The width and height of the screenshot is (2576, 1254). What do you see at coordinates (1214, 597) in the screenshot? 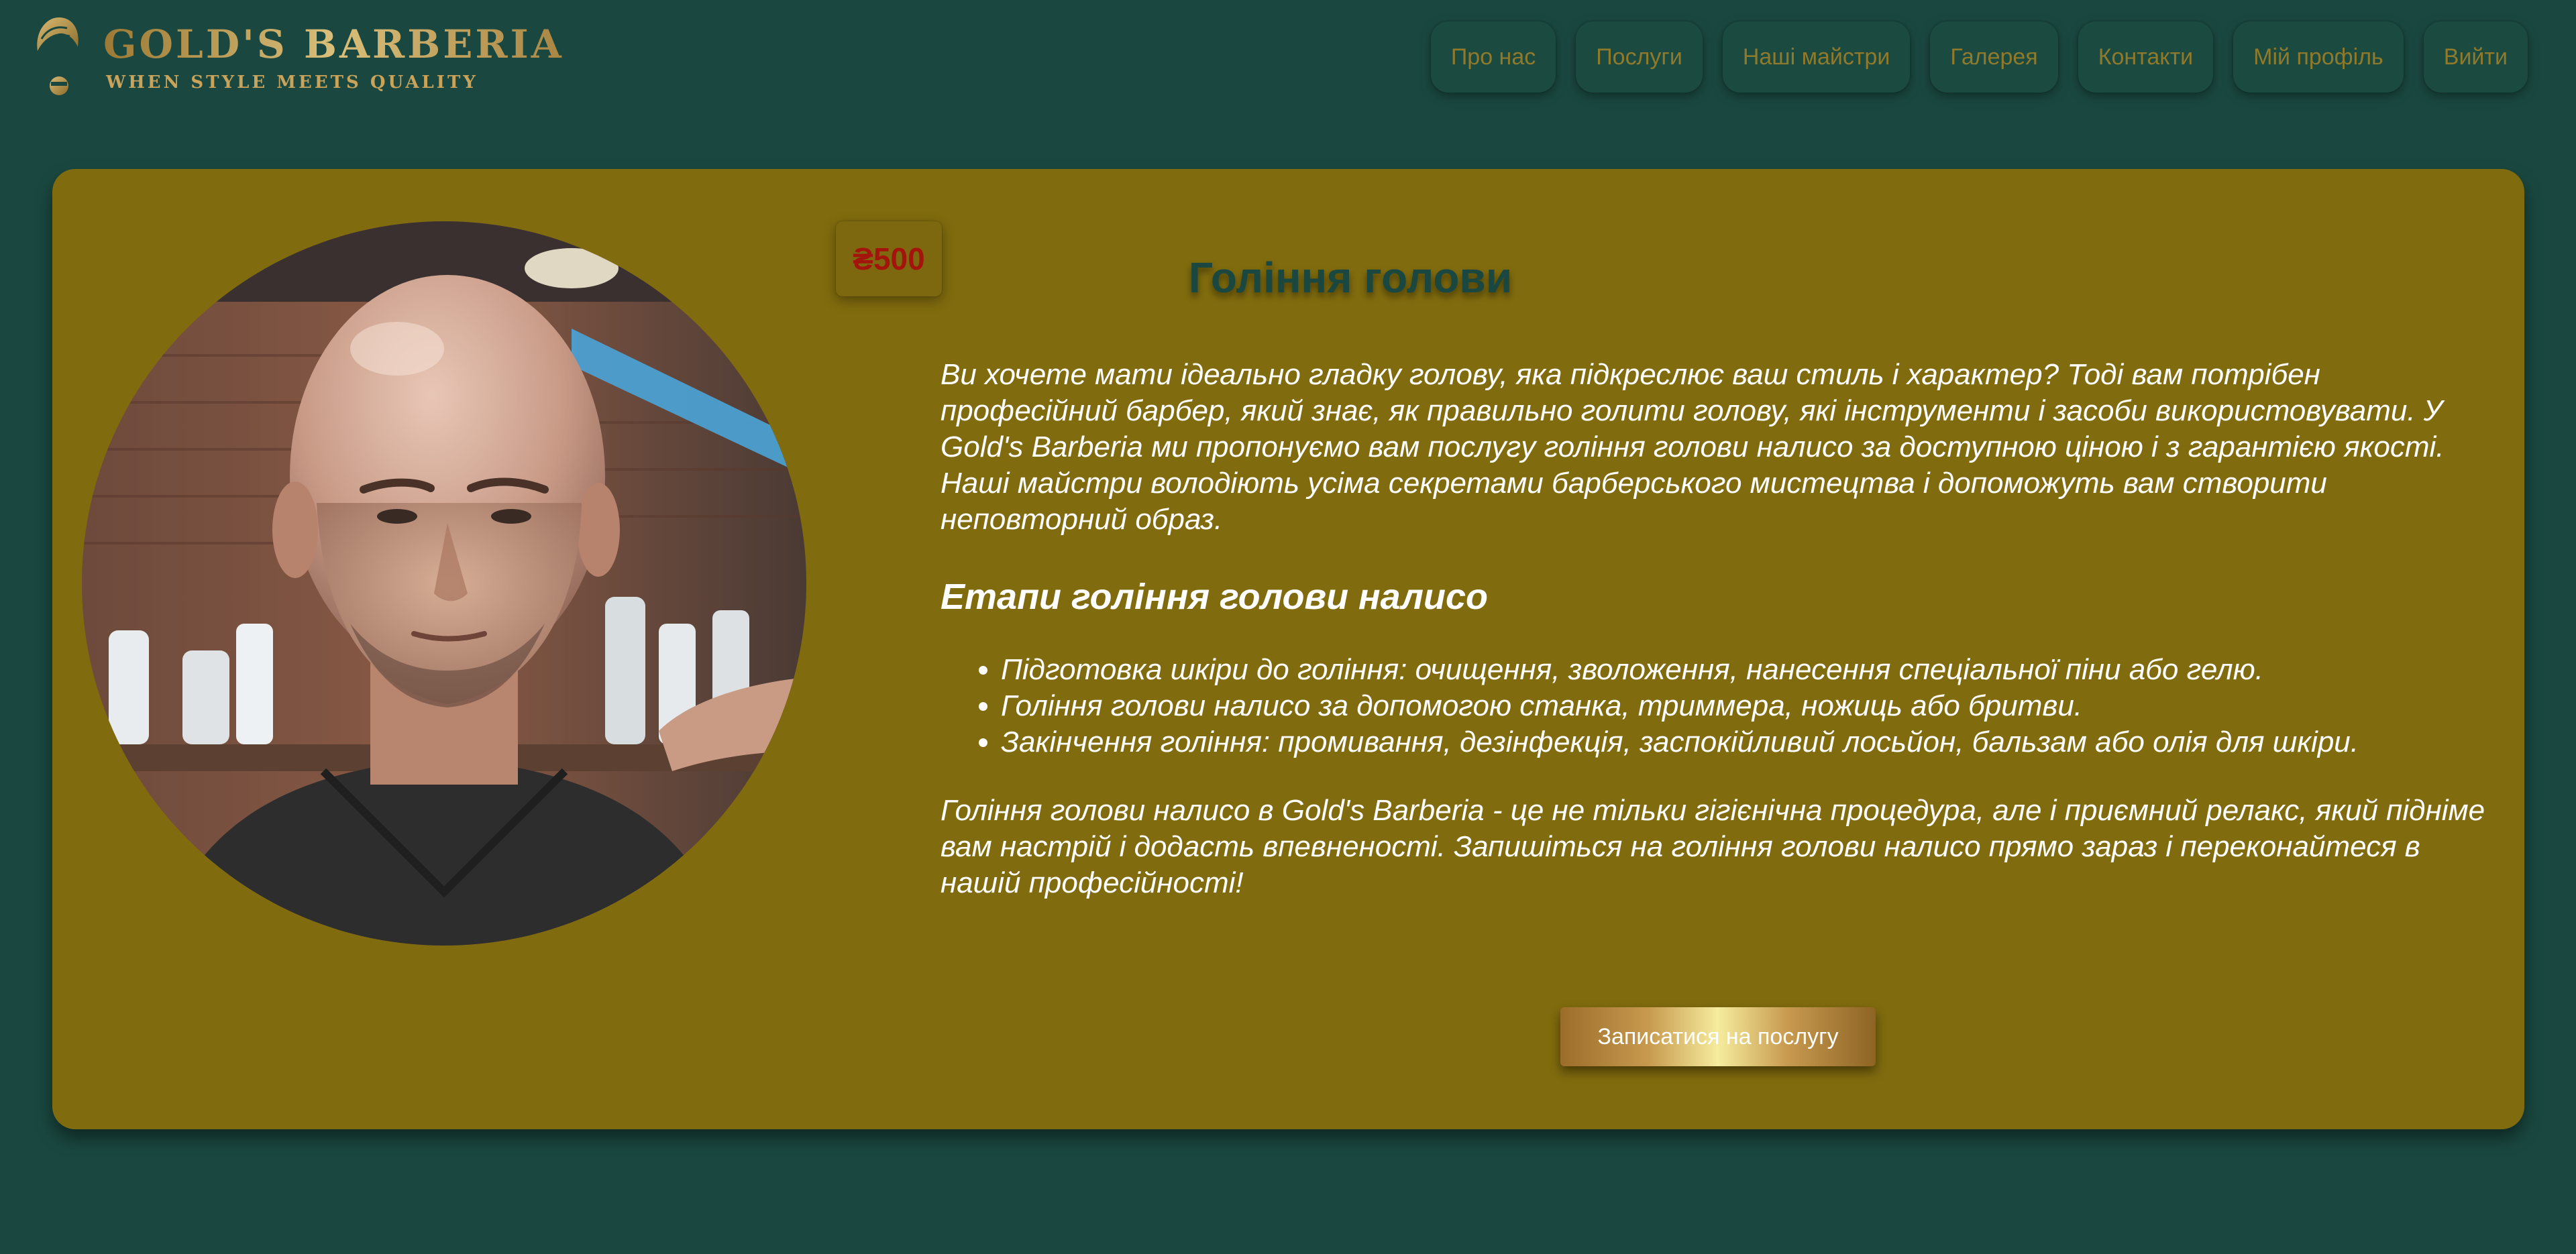
I see `stages-heading: Етапи гоління голови налисо` at bounding box center [1214, 597].